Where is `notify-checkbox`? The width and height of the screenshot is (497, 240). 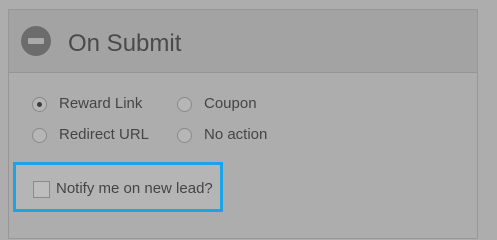 notify-checkbox is located at coordinates (41, 189).